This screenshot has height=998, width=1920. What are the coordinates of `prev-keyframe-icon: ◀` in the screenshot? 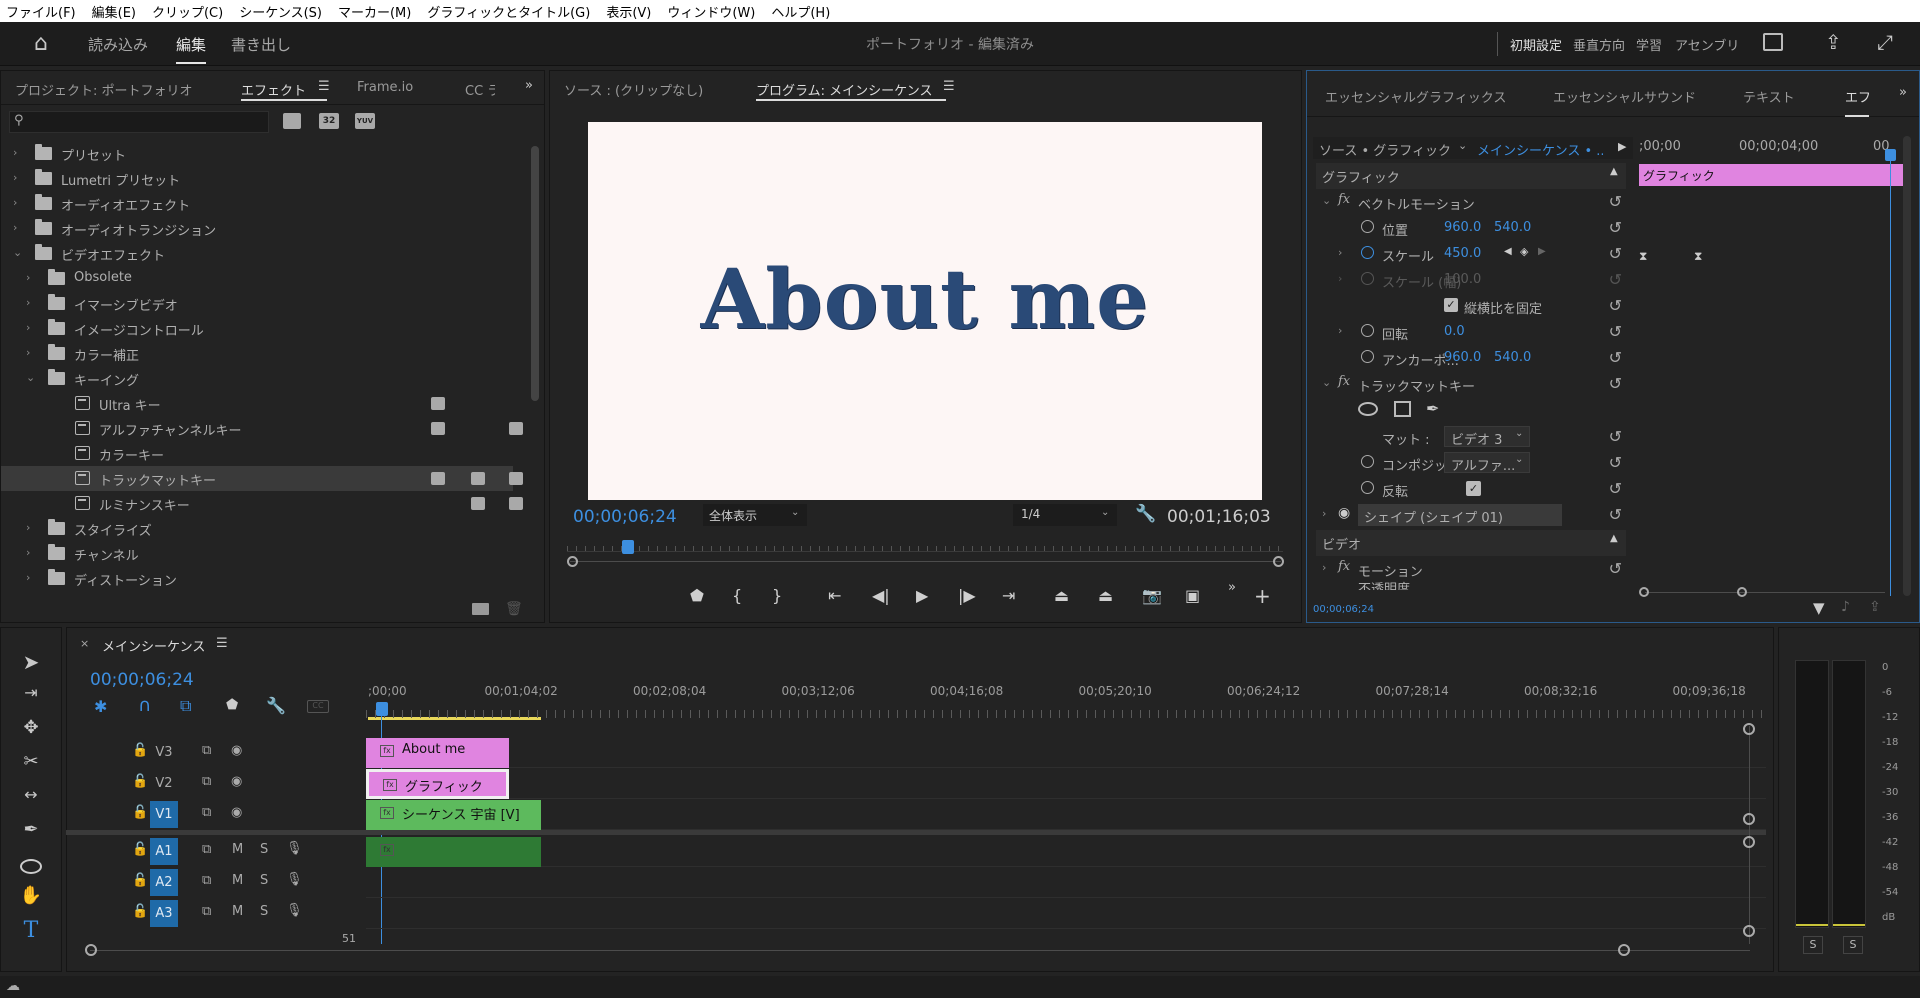 It's located at (1508, 251).